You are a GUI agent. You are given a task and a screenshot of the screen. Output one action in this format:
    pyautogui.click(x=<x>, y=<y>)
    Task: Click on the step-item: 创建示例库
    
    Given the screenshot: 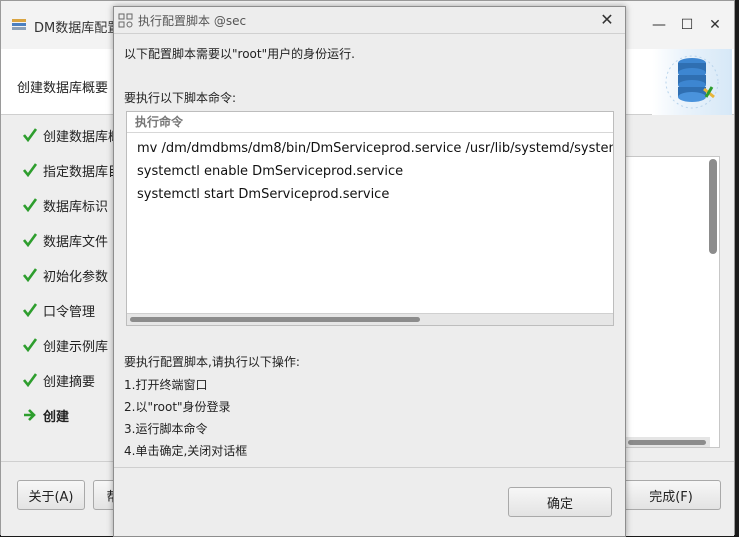 What is the action you would take?
    pyautogui.click(x=65, y=345)
    